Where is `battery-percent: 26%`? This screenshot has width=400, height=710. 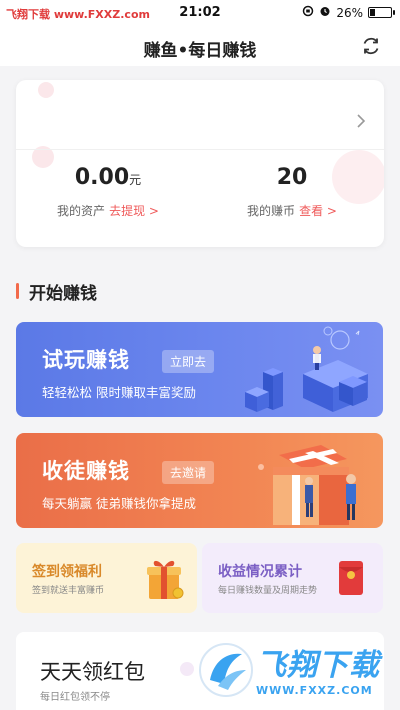 battery-percent: 26% is located at coordinates (349, 12).